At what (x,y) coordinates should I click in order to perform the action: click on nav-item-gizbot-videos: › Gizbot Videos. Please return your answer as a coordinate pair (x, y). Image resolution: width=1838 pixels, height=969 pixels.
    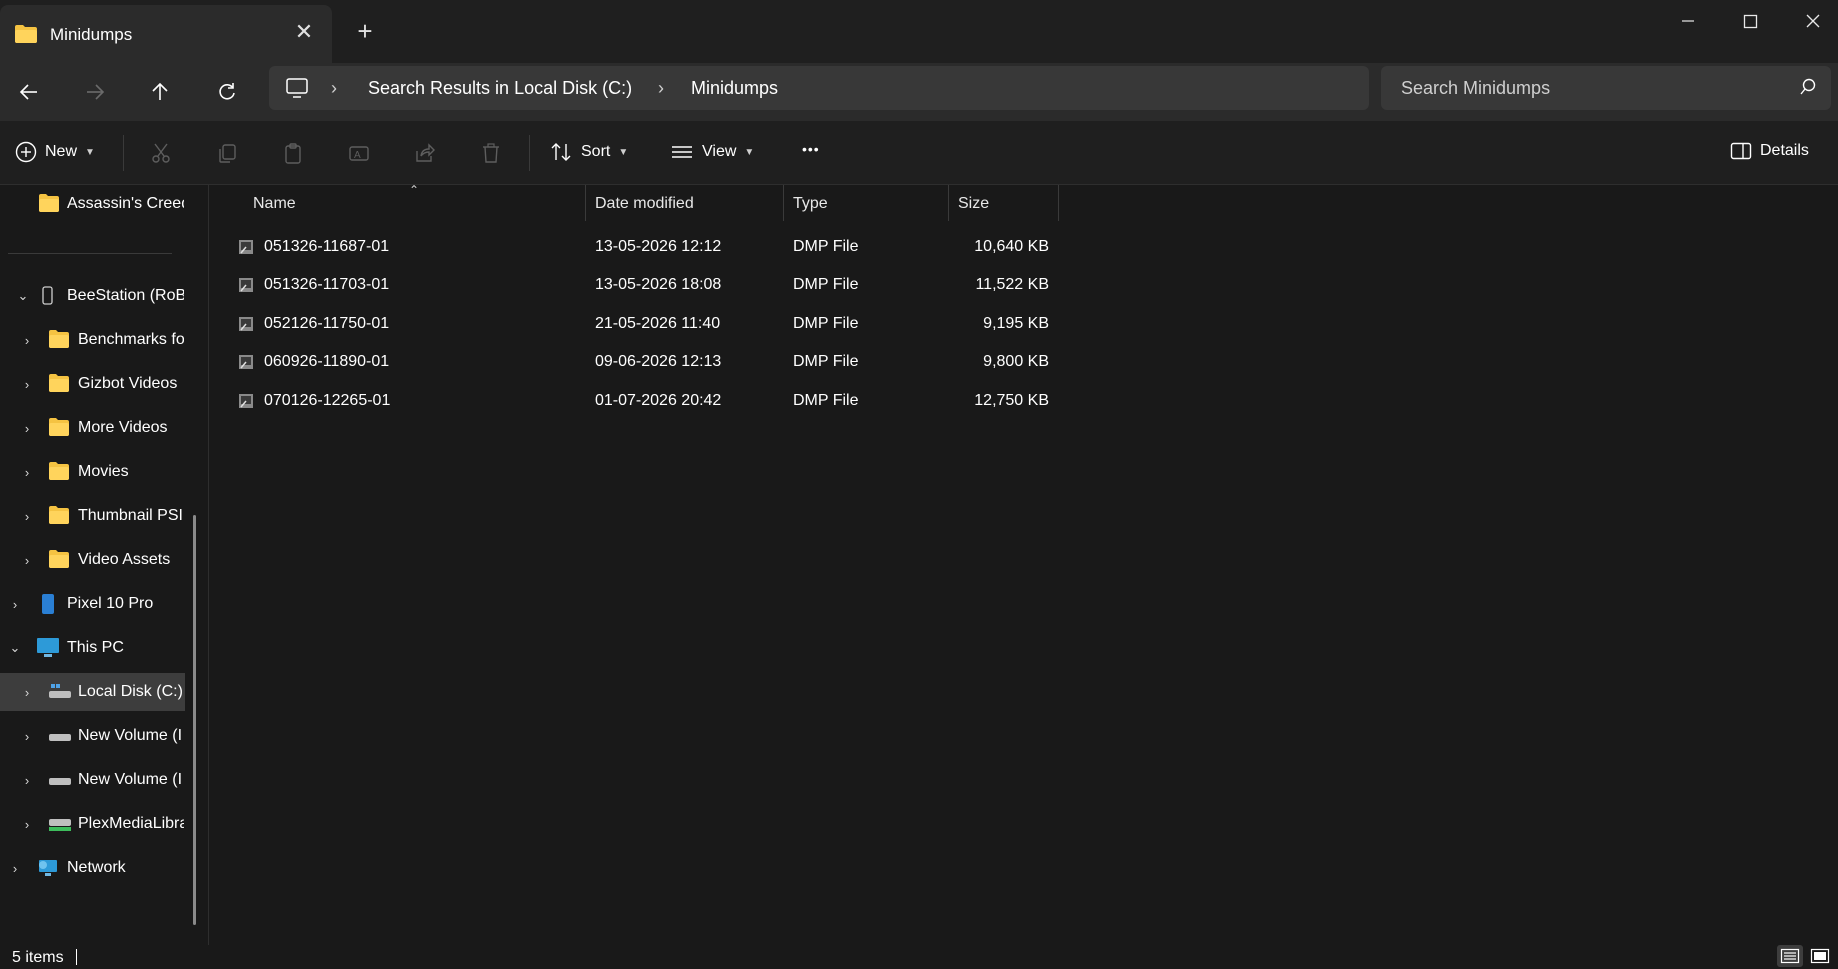
    Looking at the image, I should click on (92, 384).